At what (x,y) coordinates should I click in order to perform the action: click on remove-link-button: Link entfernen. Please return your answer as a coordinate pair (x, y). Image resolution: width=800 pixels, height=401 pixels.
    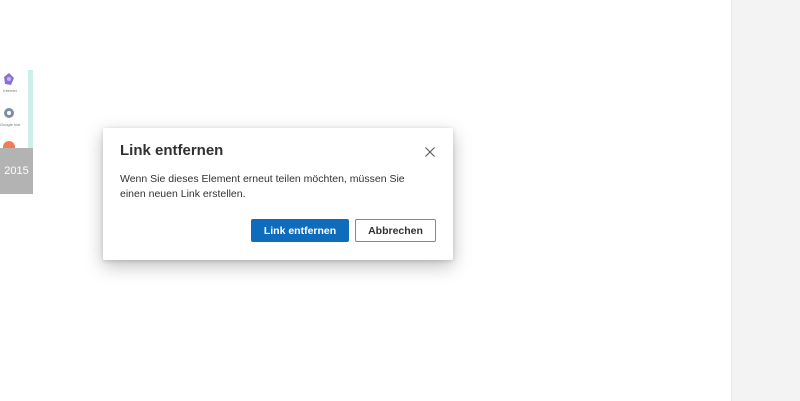
    Looking at the image, I should click on (300, 230).